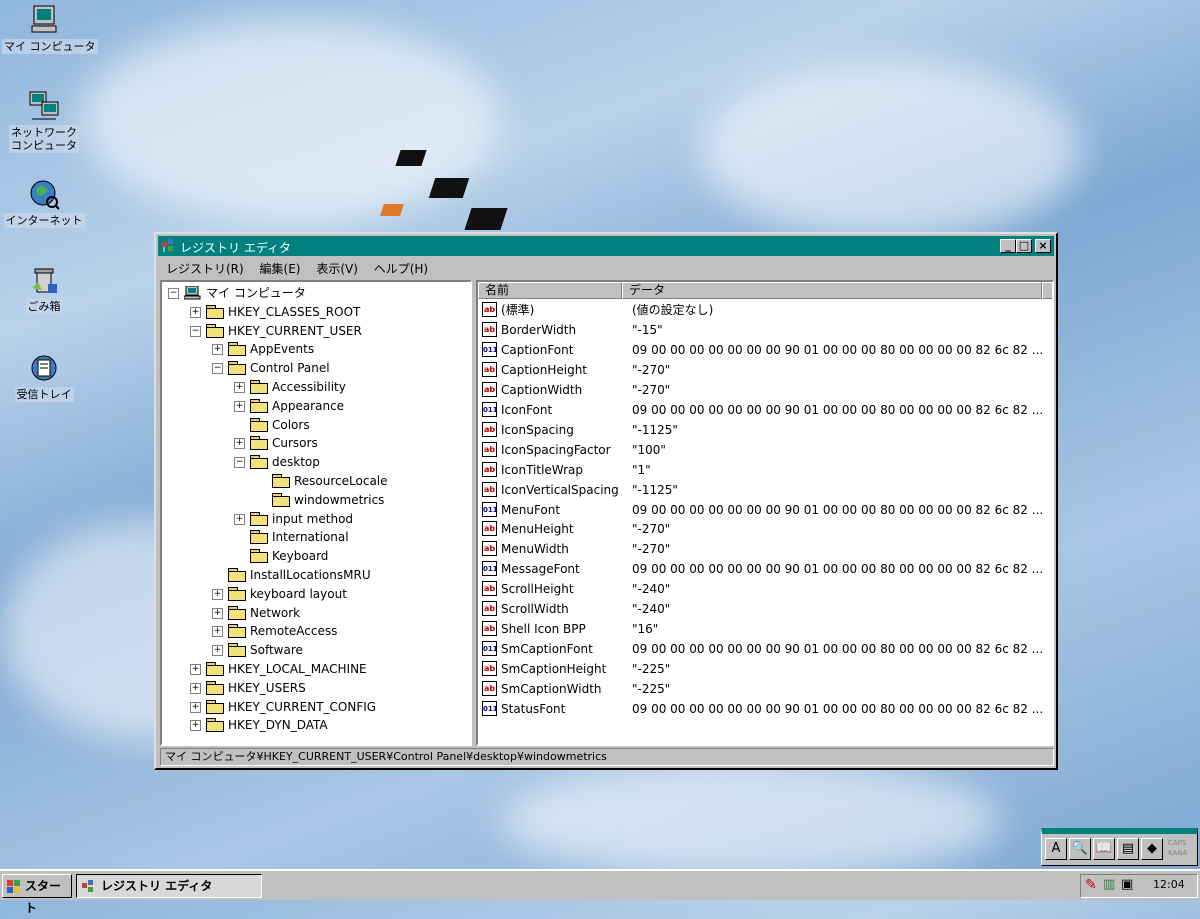 Image resolution: width=1200 pixels, height=919 pixels. Describe the element at coordinates (44, 289) in the screenshot. I see `desktop-icon-recycle-bin: ごみ箱` at that location.